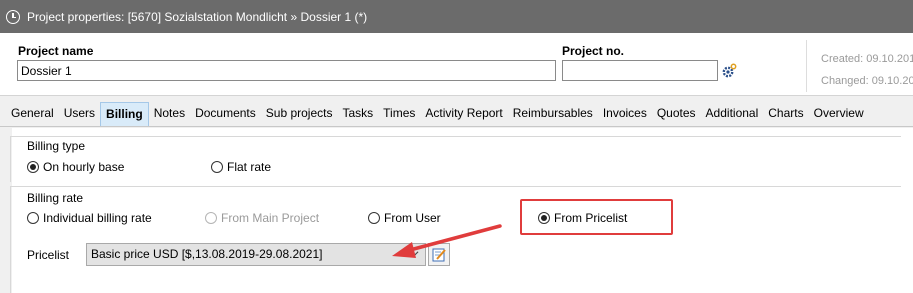 The width and height of the screenshot is (913, 293). I want to click on billing-type-title: Billing type, so click(56, 146).